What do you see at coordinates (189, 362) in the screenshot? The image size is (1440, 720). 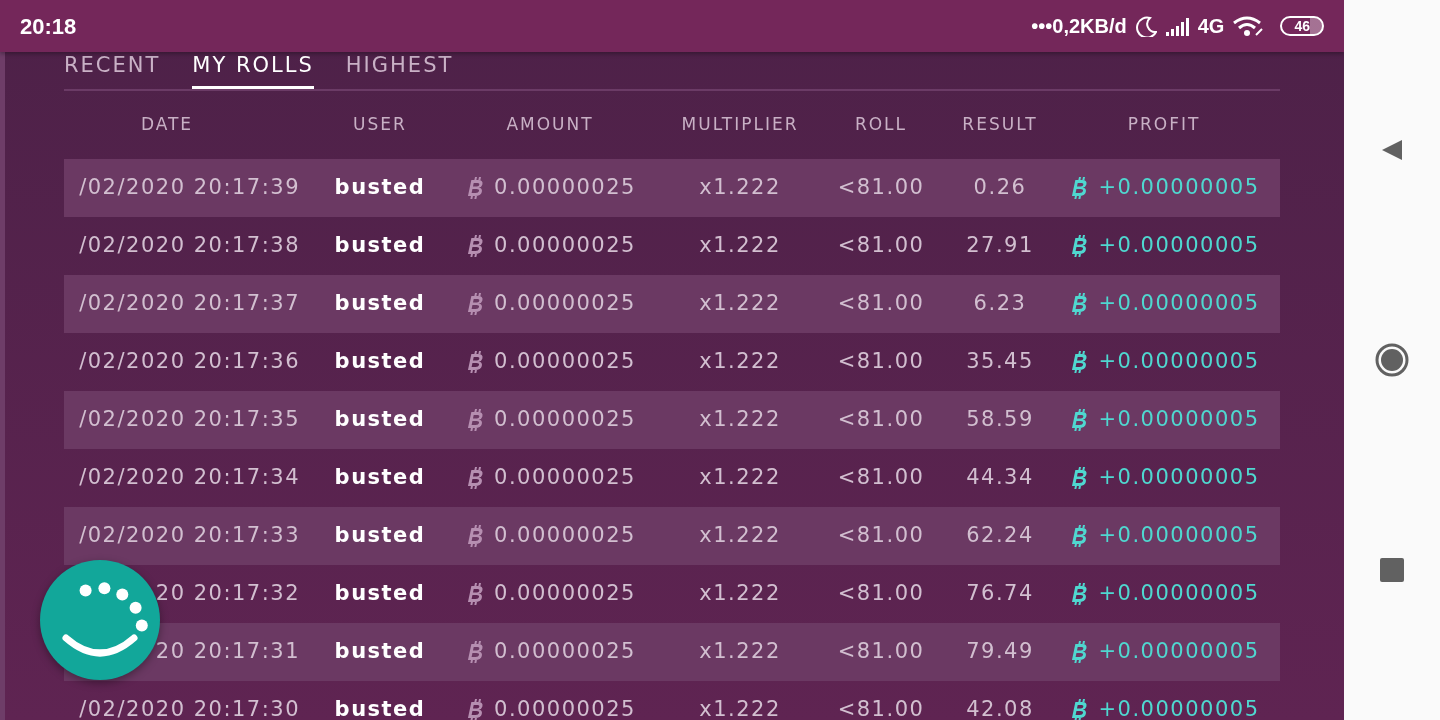 I see `table-cell-text: /02/2020 20:17:36` at bounding box center [189, 362].